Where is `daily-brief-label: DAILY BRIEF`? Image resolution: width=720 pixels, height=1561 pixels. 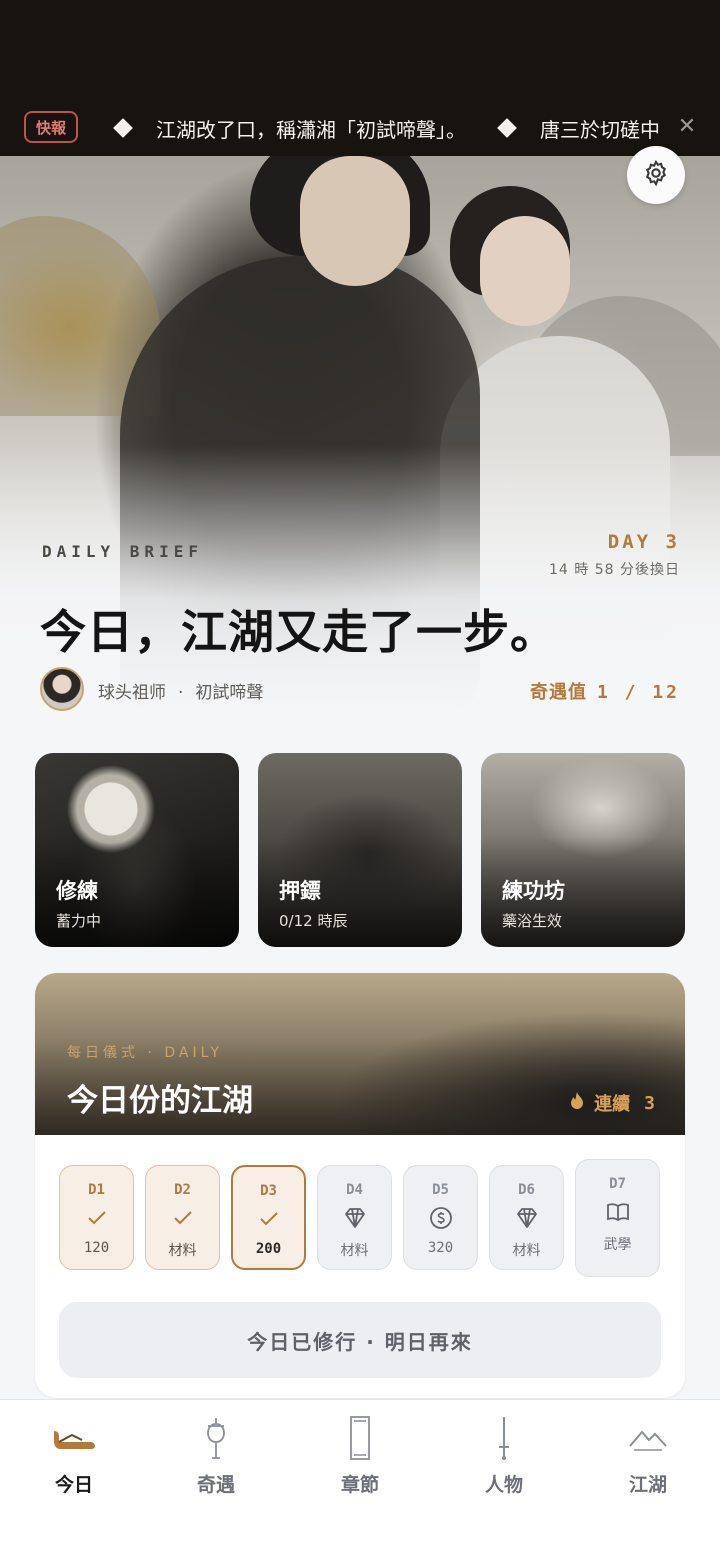 daily-brief-label: DAILY BRIEF is located at coordinates (122, 551).